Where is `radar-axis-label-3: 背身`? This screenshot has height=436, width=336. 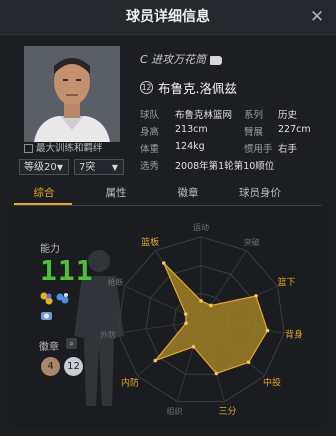
radar-axis-label-3: 背身 is located at coordinates (294, 334).